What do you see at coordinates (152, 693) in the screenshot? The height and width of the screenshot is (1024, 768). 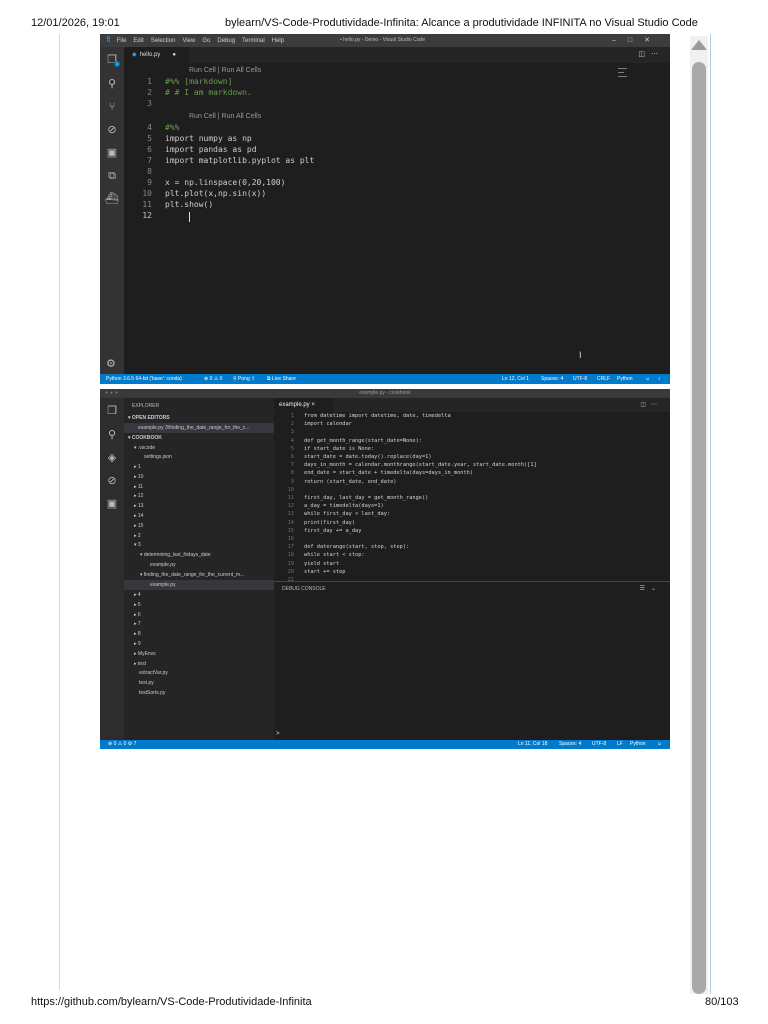 I see `tree-item: testSorts.py` at bounding box center [152, 693].